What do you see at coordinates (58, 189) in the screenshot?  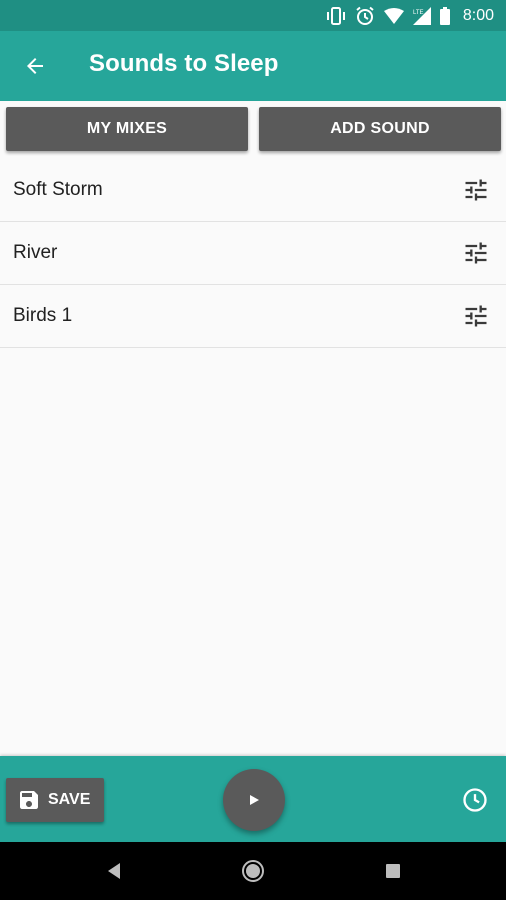 I see `sound-label: Soft Storm` at bounding box center [58, 189].